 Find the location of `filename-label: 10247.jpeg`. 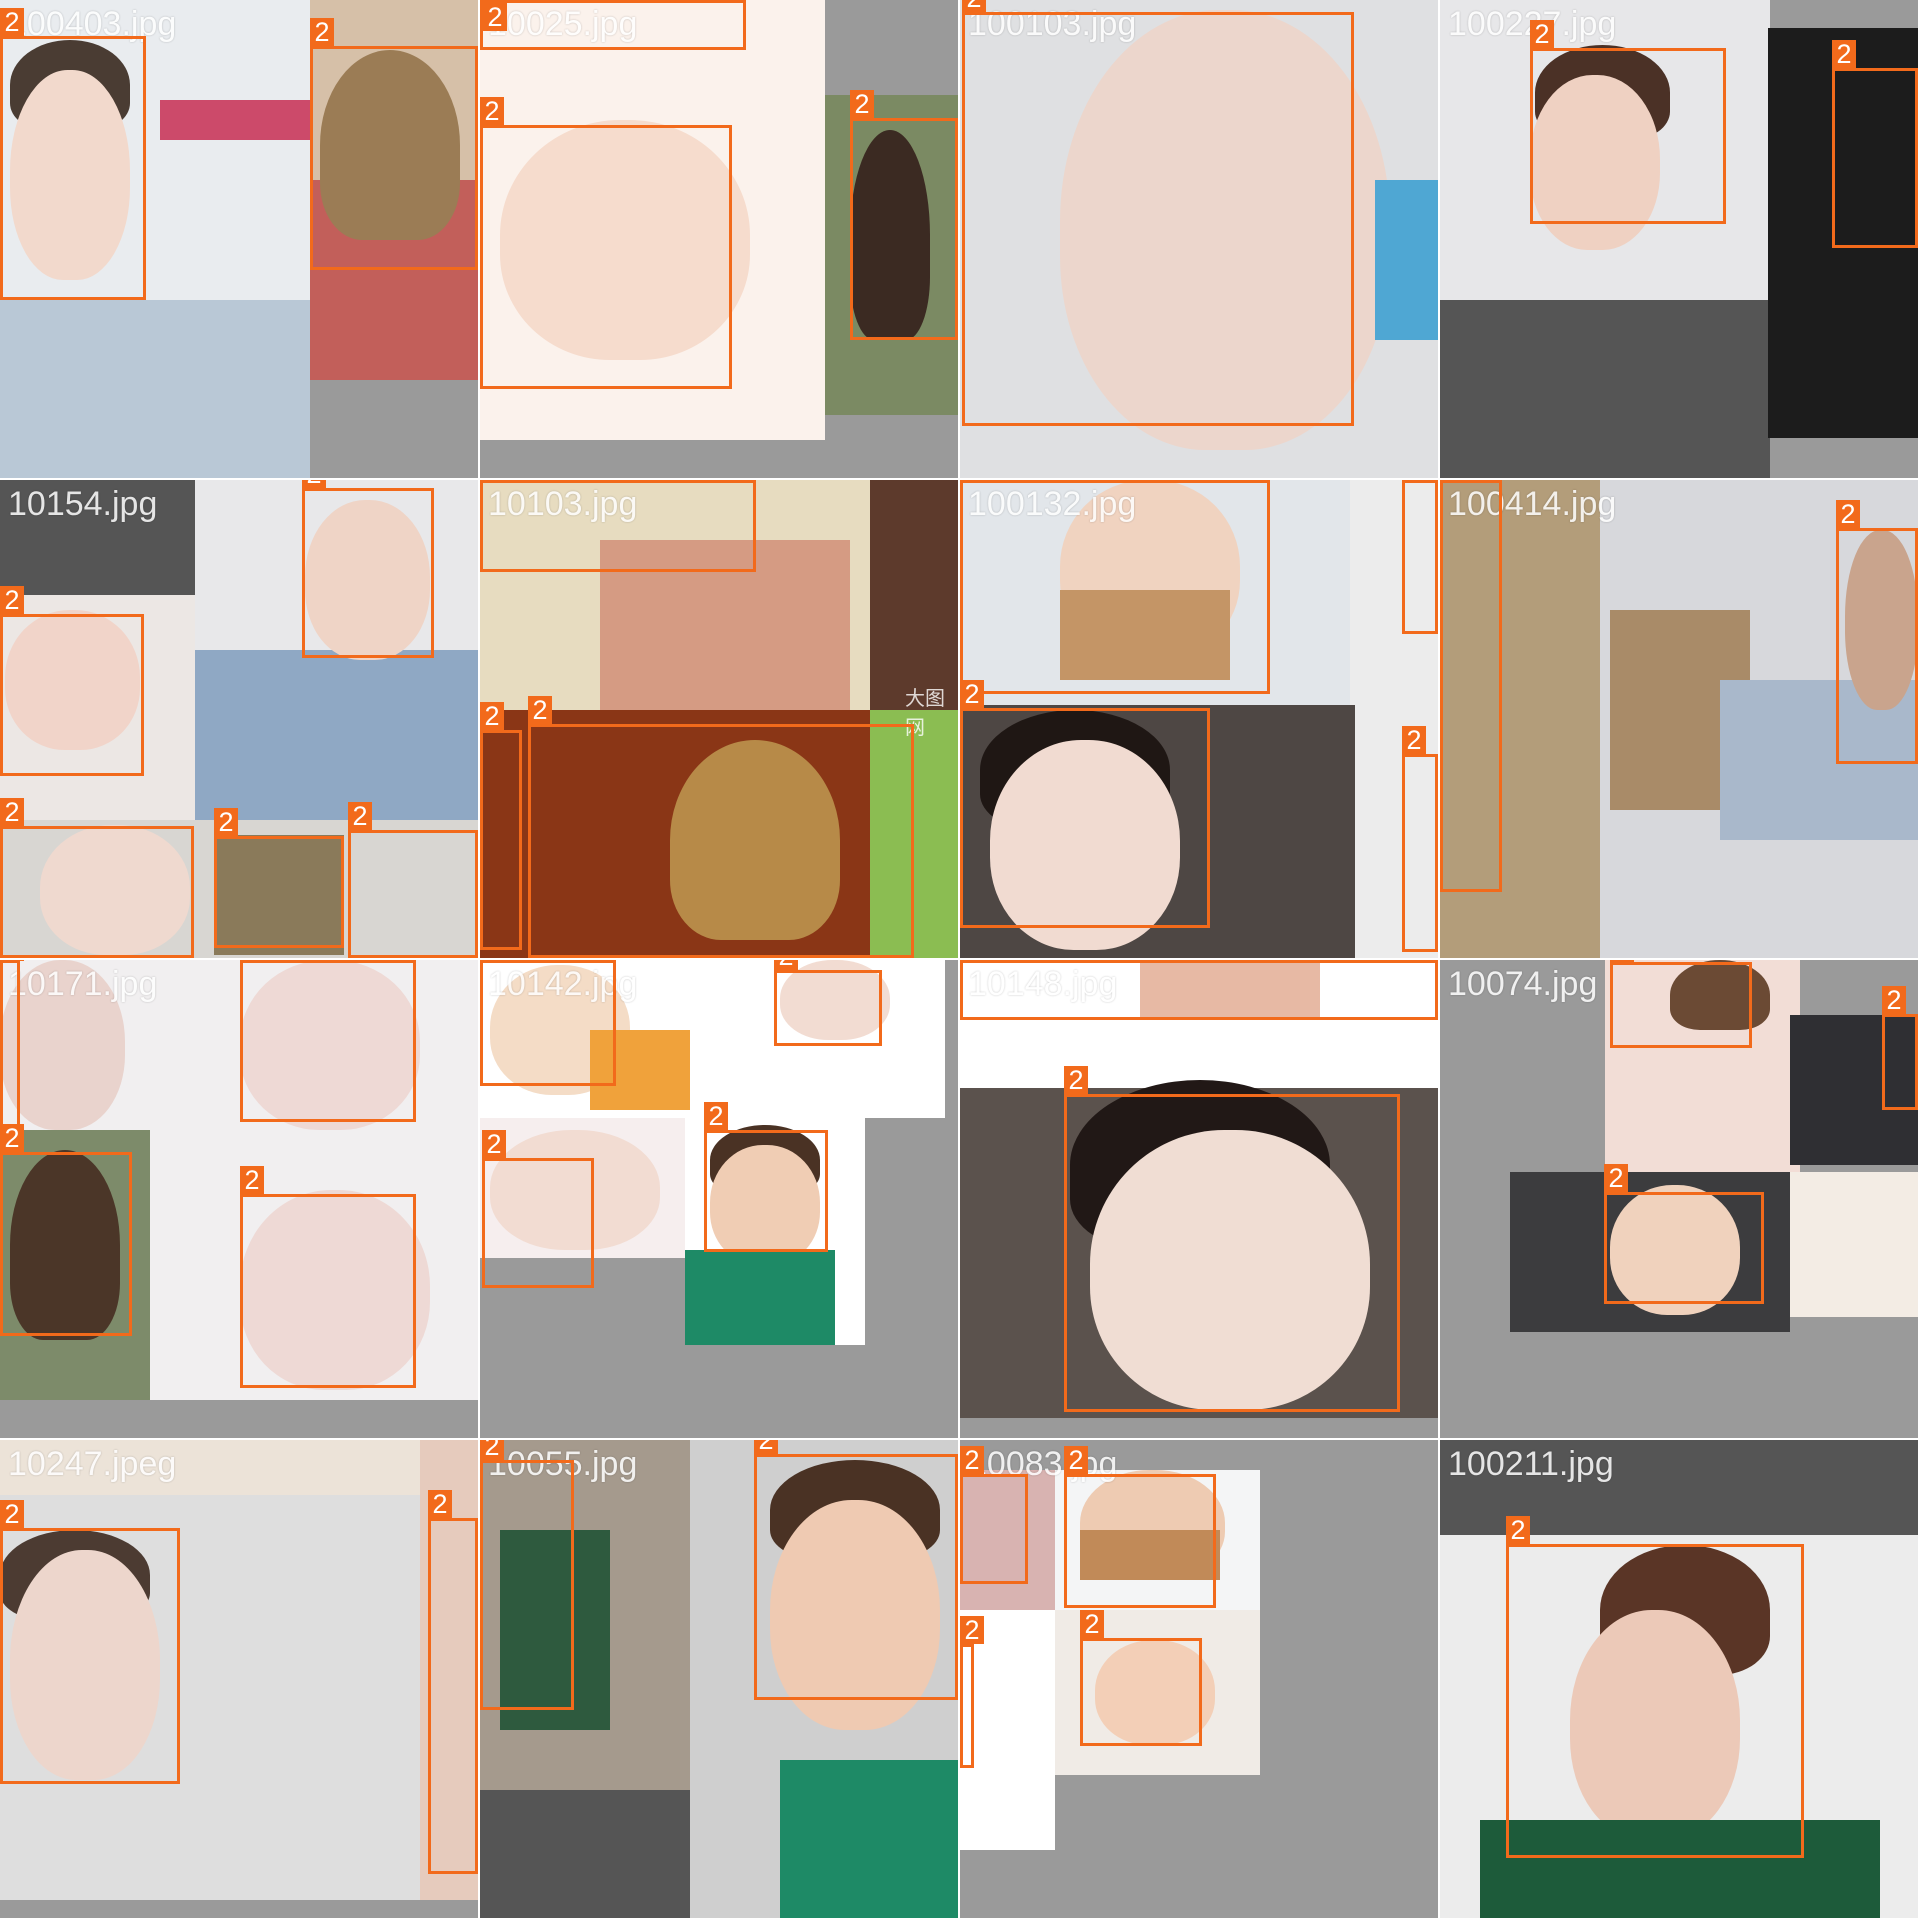

filename-label: 10247.jpeg is located at coordinates (92, 1464).